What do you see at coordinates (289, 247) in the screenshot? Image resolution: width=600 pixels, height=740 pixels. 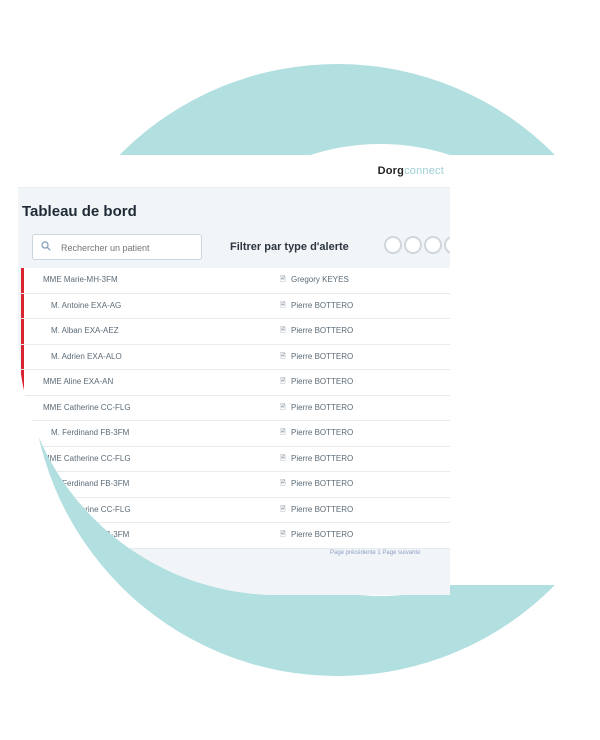 I see `filter-label: Filtrer par type d'alerte` at bounding box center [289, 247].